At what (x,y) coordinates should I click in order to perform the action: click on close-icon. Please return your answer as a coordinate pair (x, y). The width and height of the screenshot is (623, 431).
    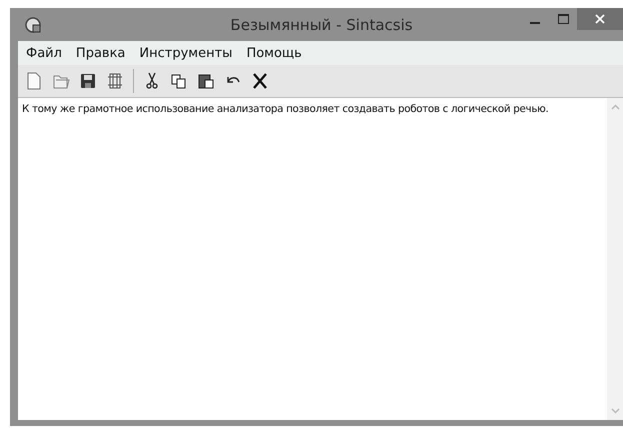
    Looking at the image, I should click on (600, 19).